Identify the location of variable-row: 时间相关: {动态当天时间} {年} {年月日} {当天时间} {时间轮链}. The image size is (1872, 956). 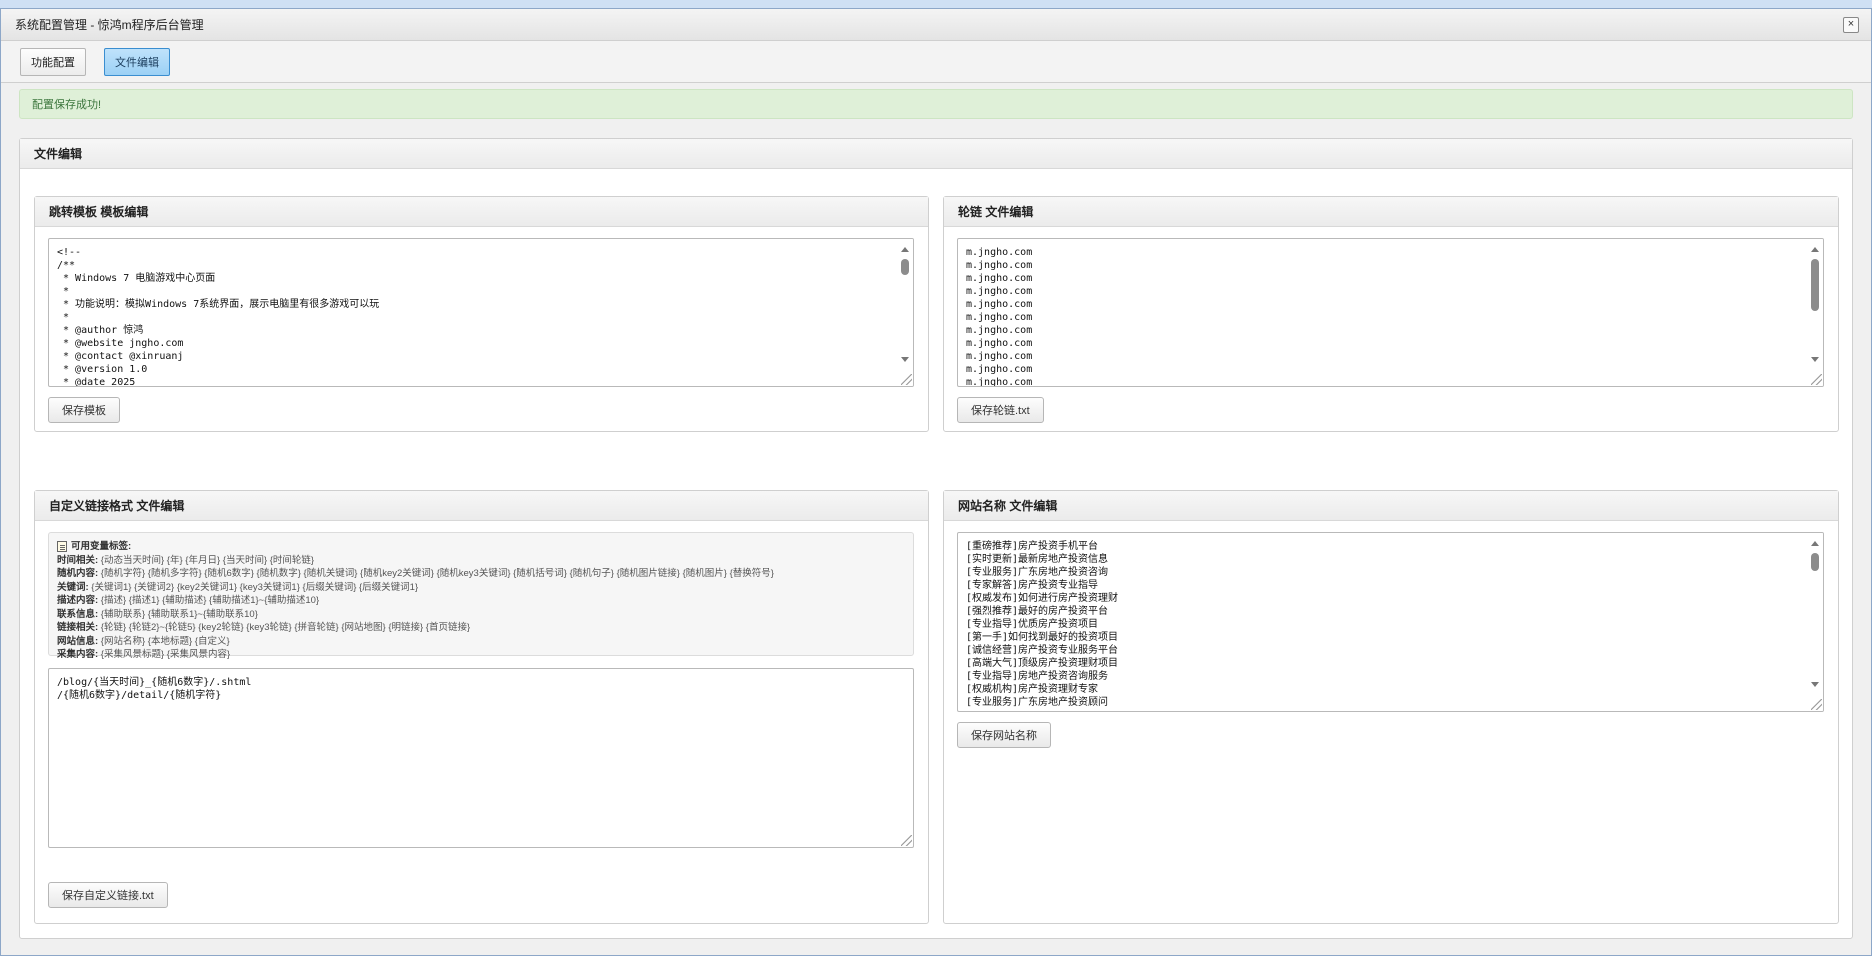
(481, 561).